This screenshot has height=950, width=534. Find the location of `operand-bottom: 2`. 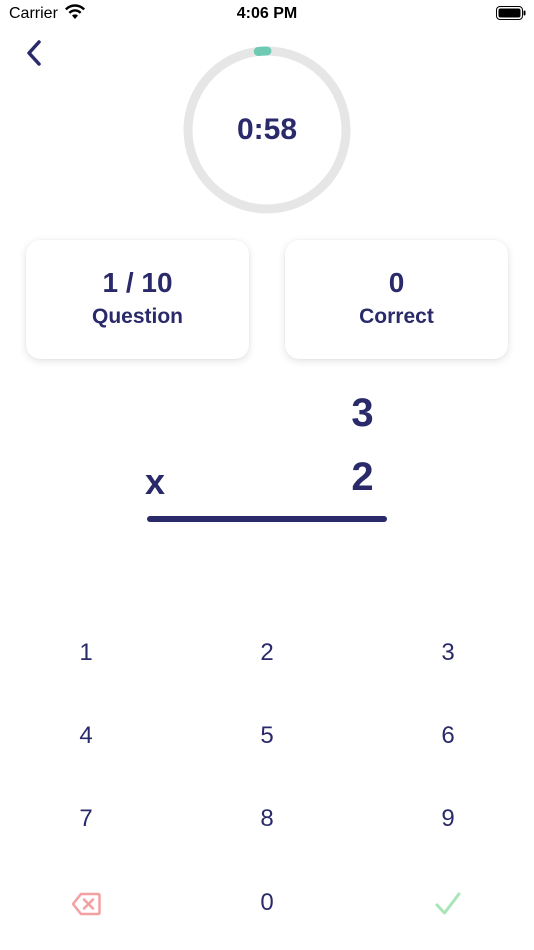

operand-bottom: 2 is located at coordinates (362, 477).